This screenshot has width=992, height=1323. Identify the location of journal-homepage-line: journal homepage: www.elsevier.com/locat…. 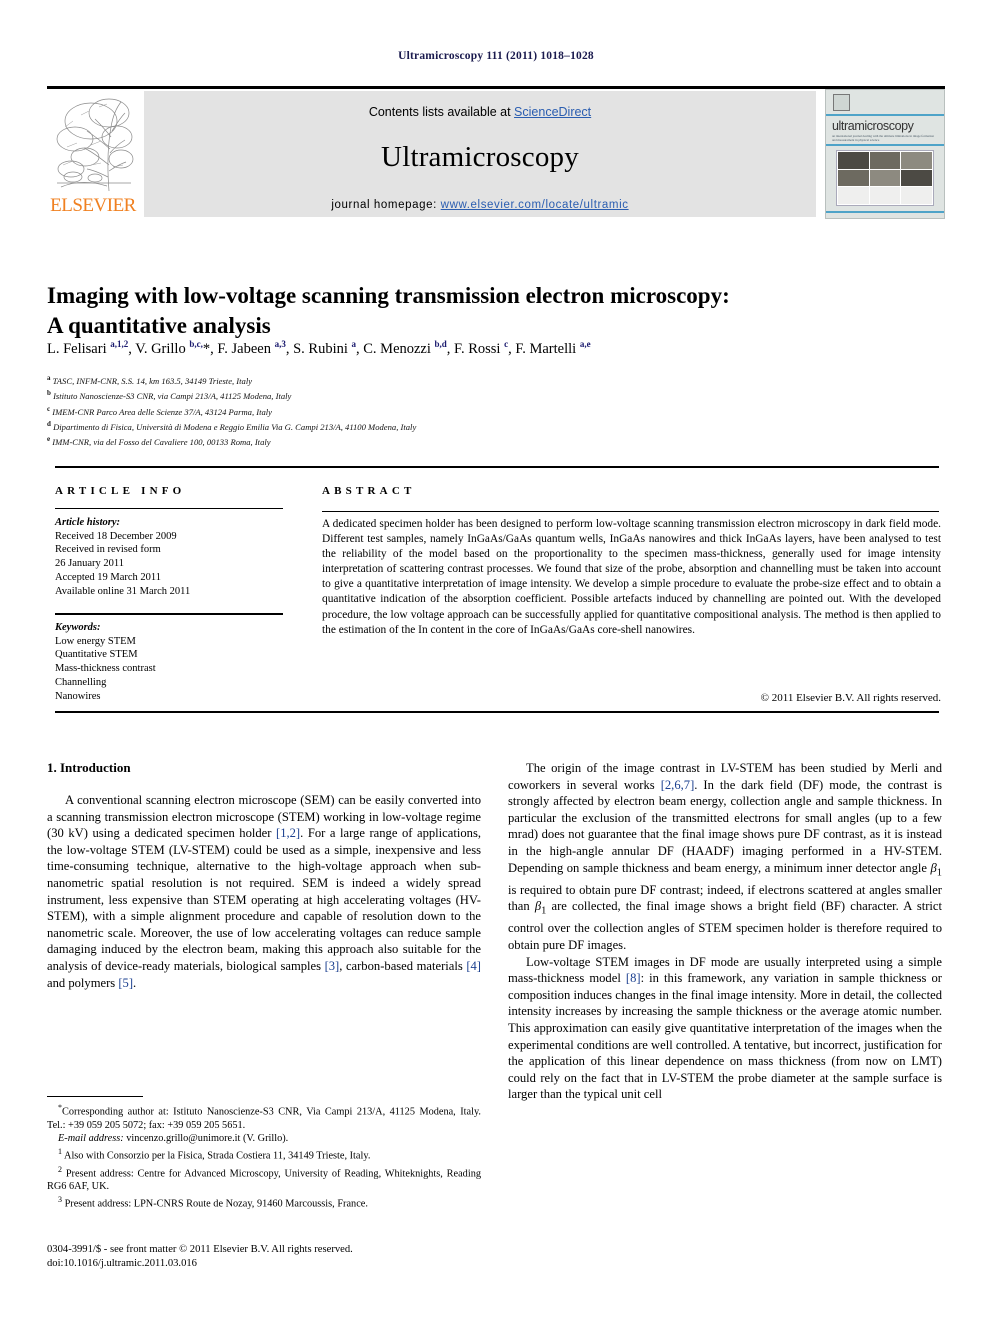
(480, 205).